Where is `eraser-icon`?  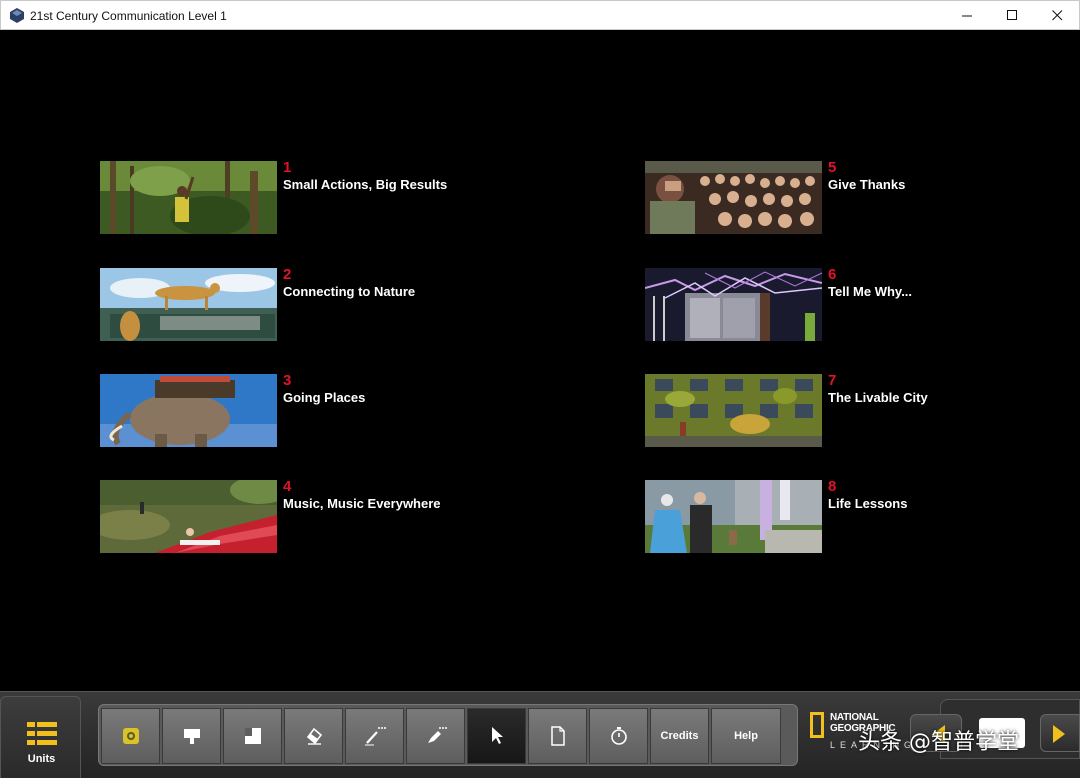
eraser-icon is located at coordinates (314, 736).